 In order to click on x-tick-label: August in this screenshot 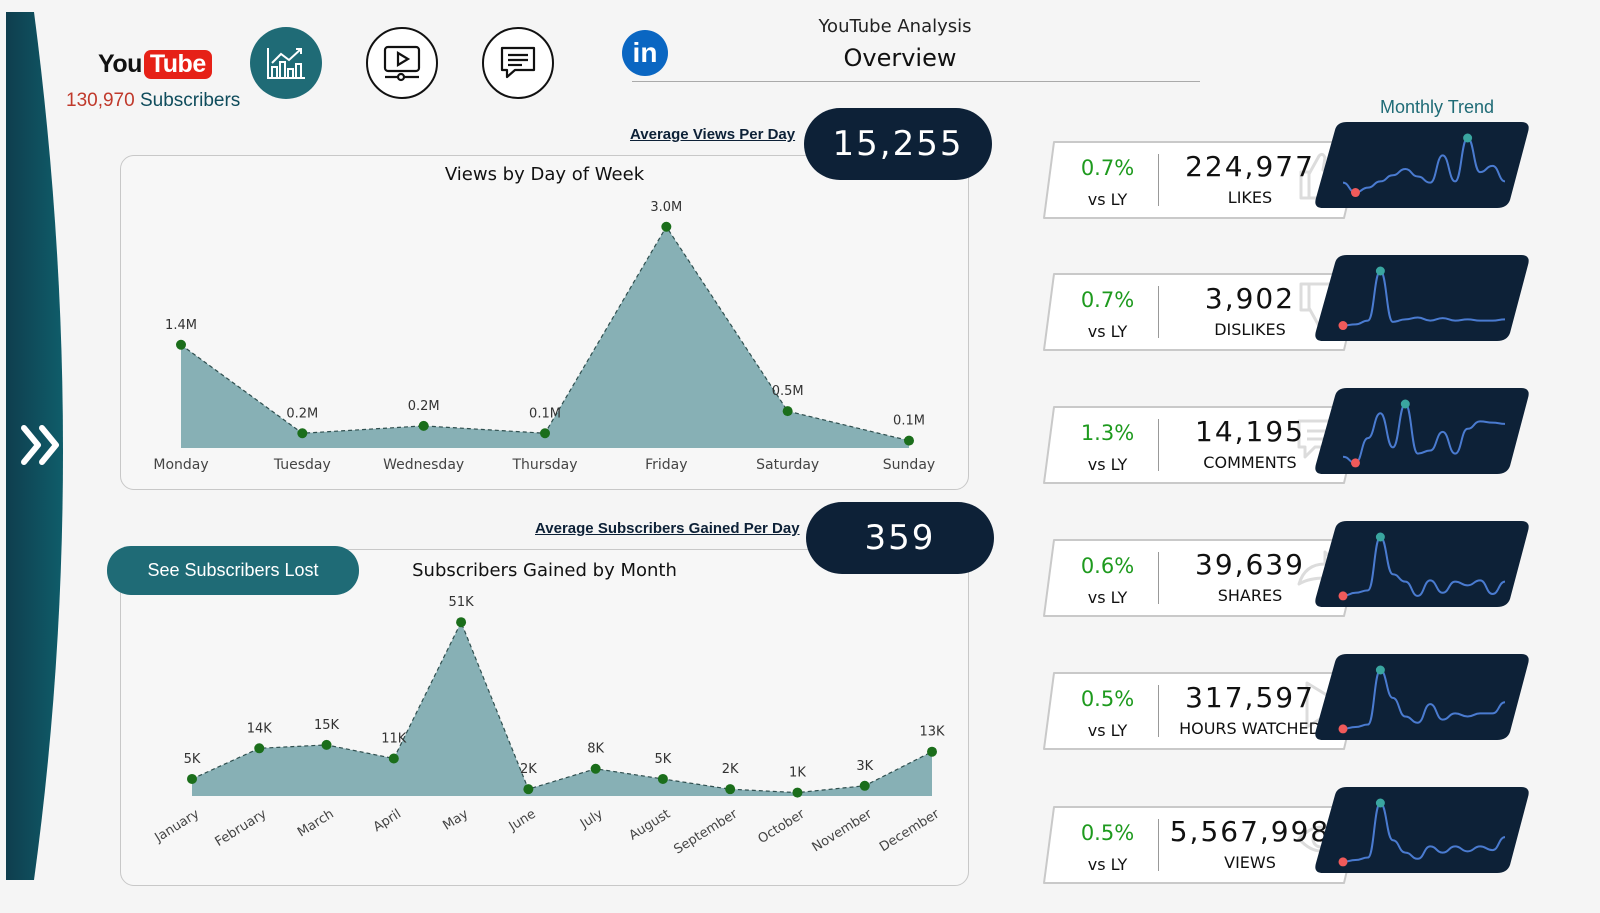, I will do `click(649, 825)`.